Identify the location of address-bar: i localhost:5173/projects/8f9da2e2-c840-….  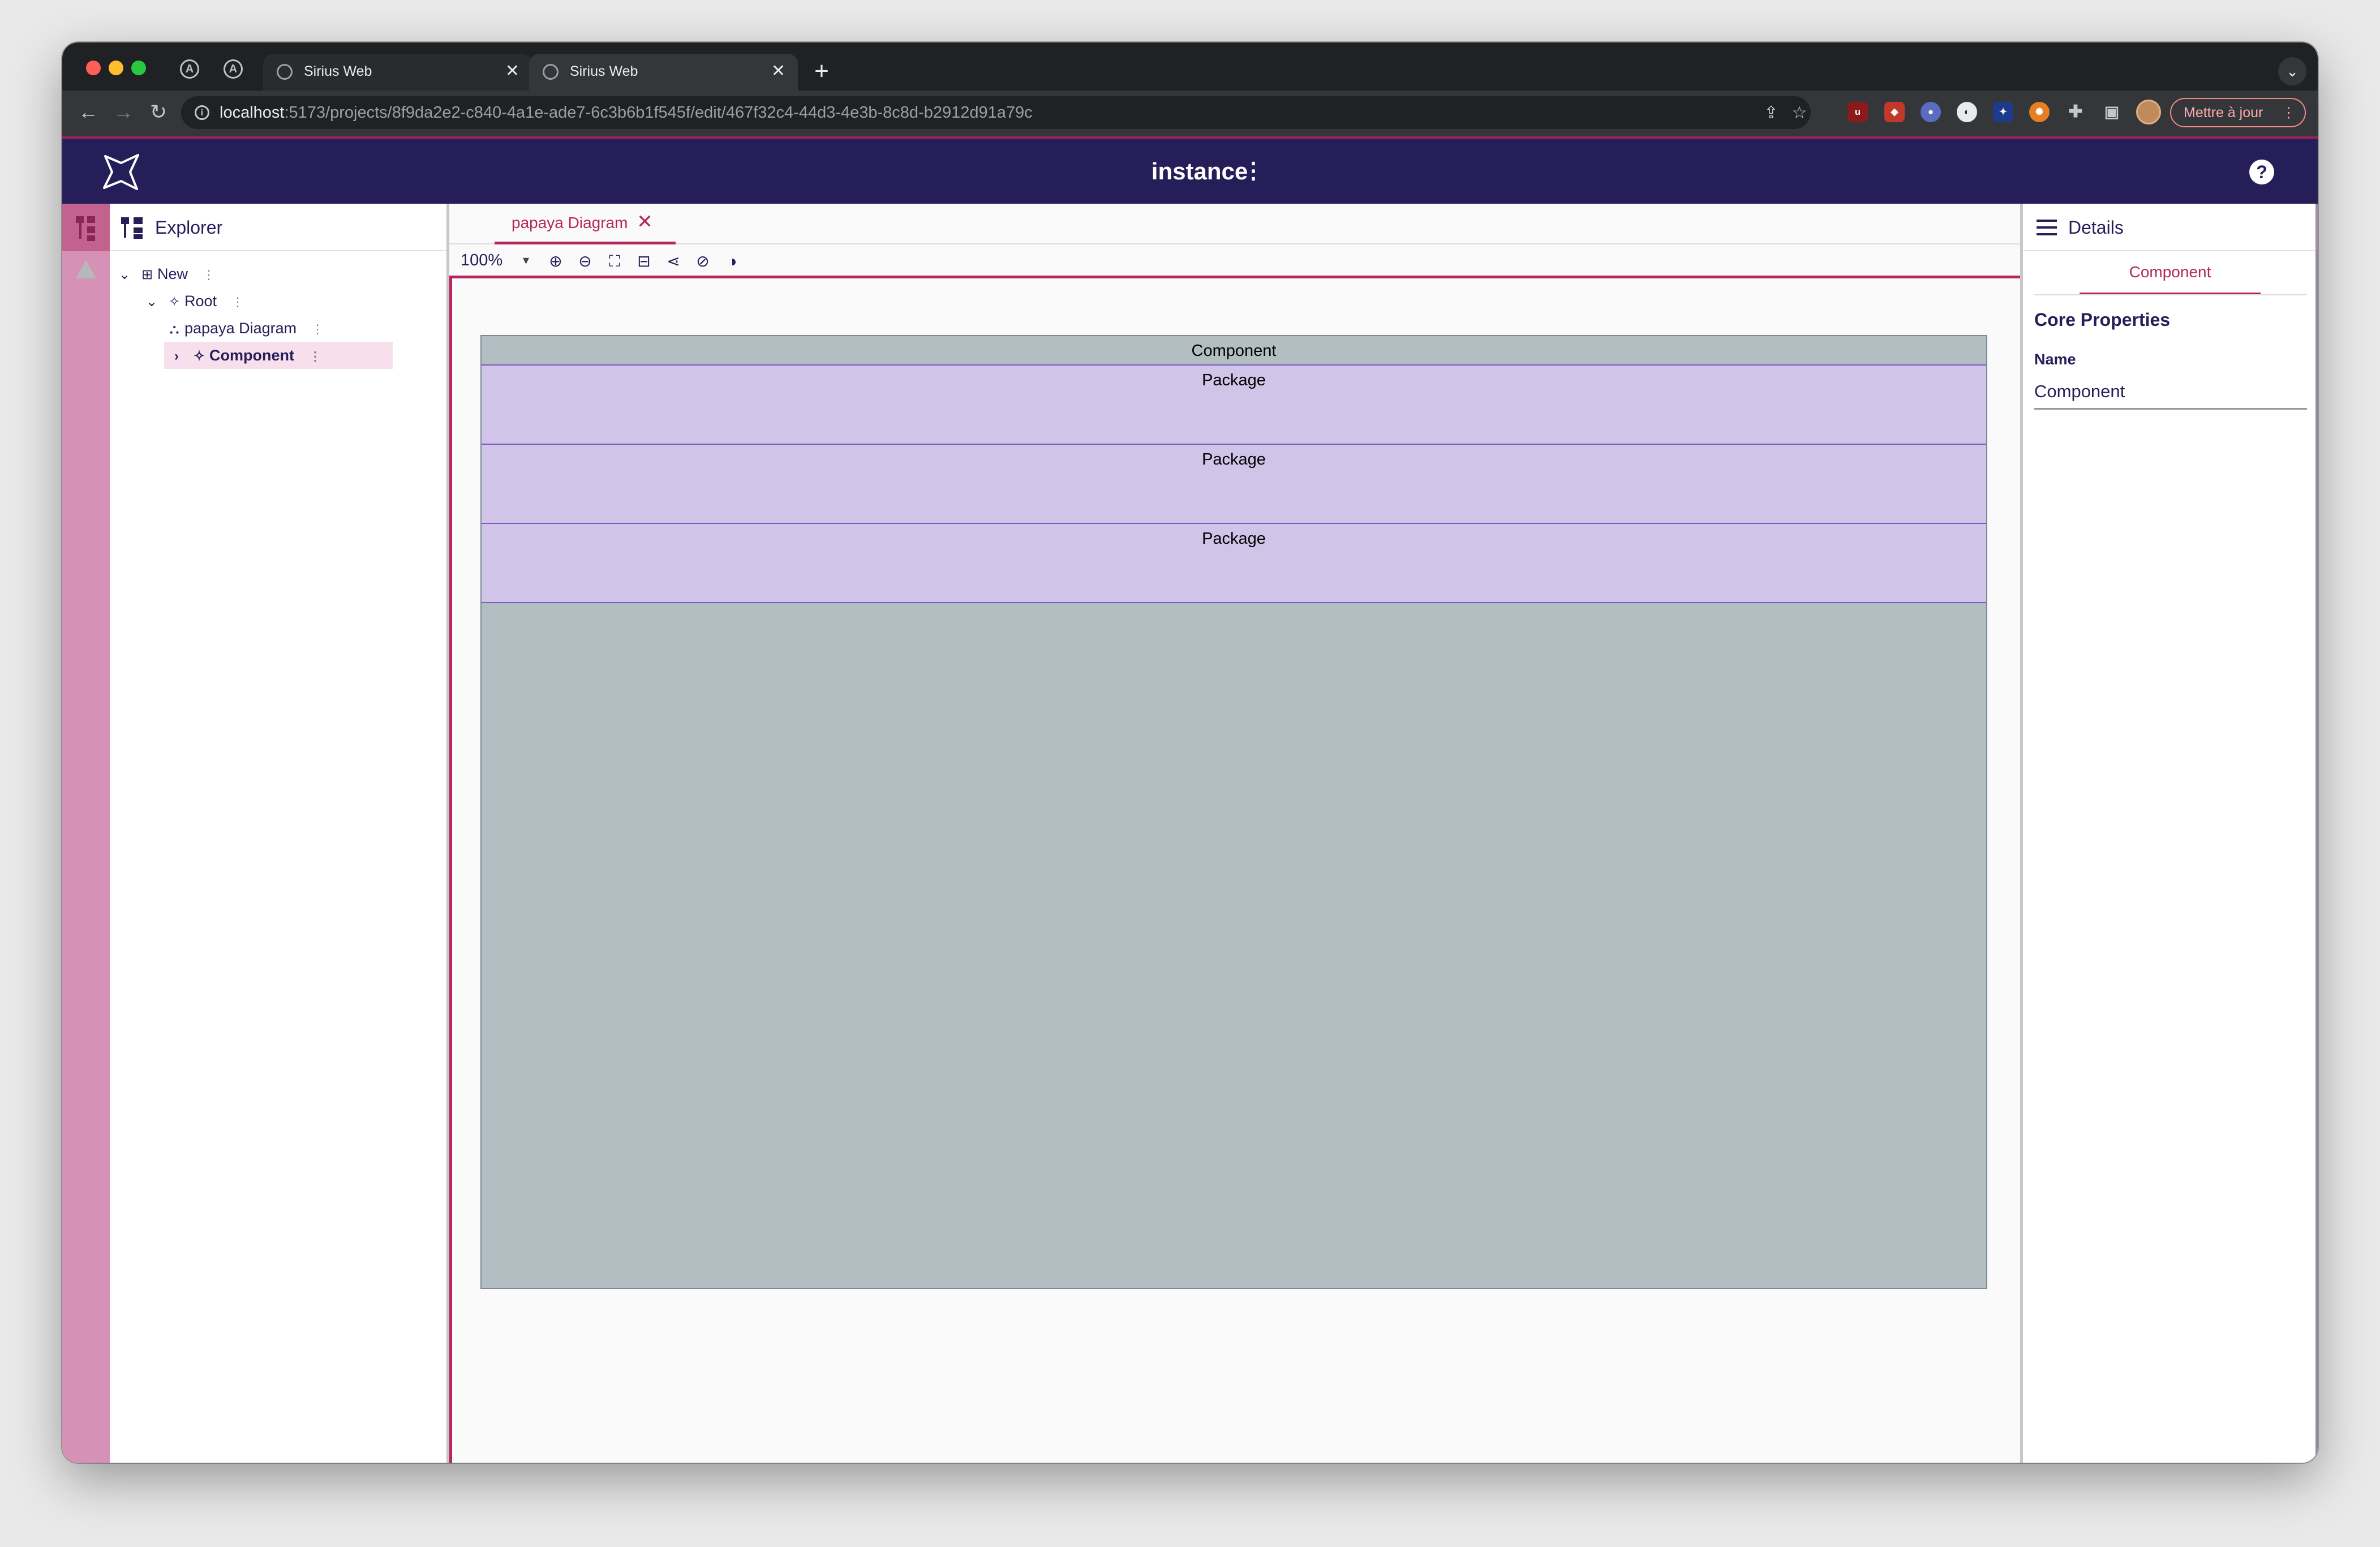
(996, 112).